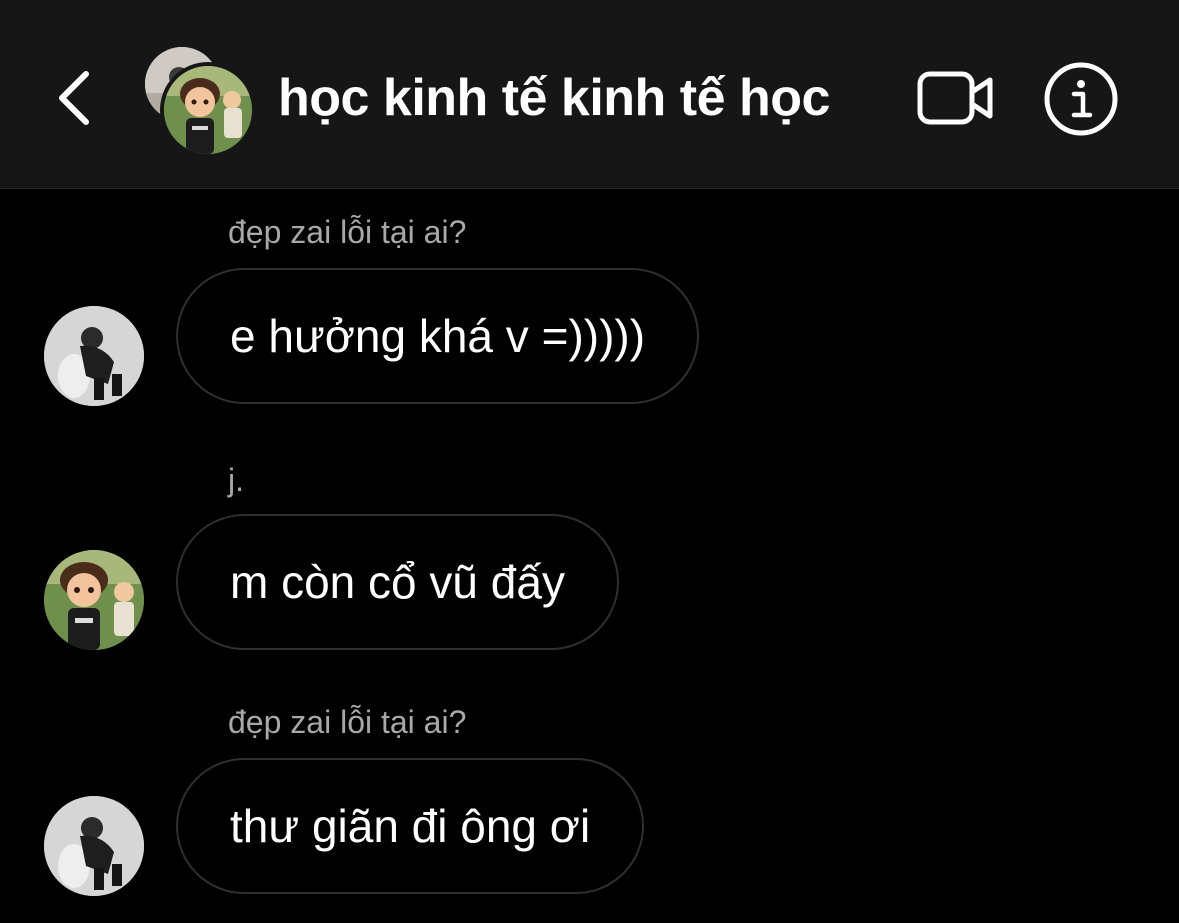 The image size is (1179, 923). I want to click on message-text: m còn cổ vũ đấy, so click(397, 582).